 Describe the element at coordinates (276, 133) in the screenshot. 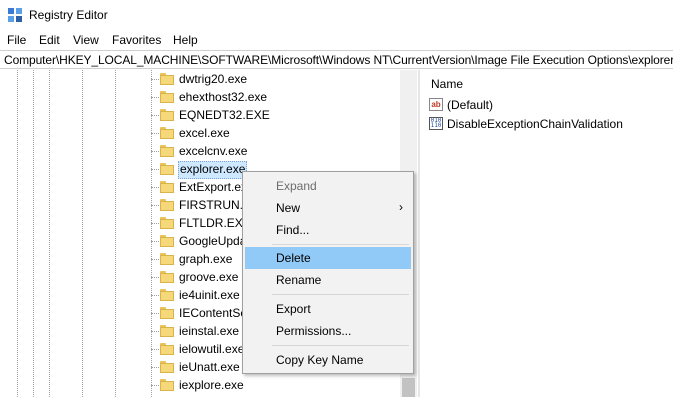

I see `tree-item: excel.exe` at that location.